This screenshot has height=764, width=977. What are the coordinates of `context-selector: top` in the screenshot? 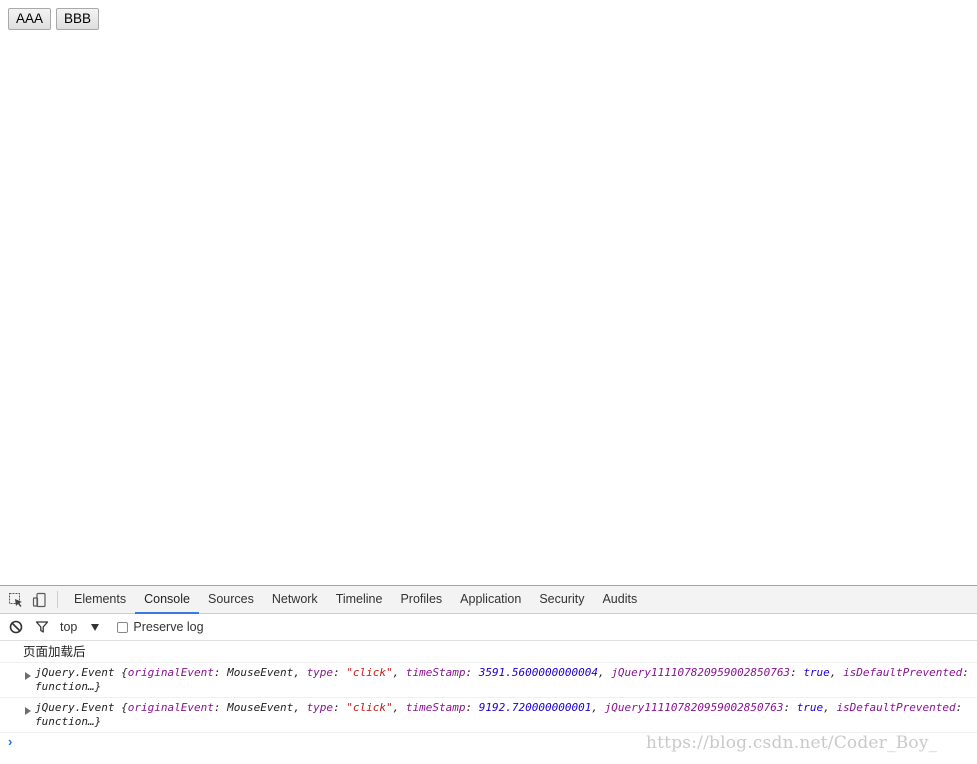 It's located at (77, 627).